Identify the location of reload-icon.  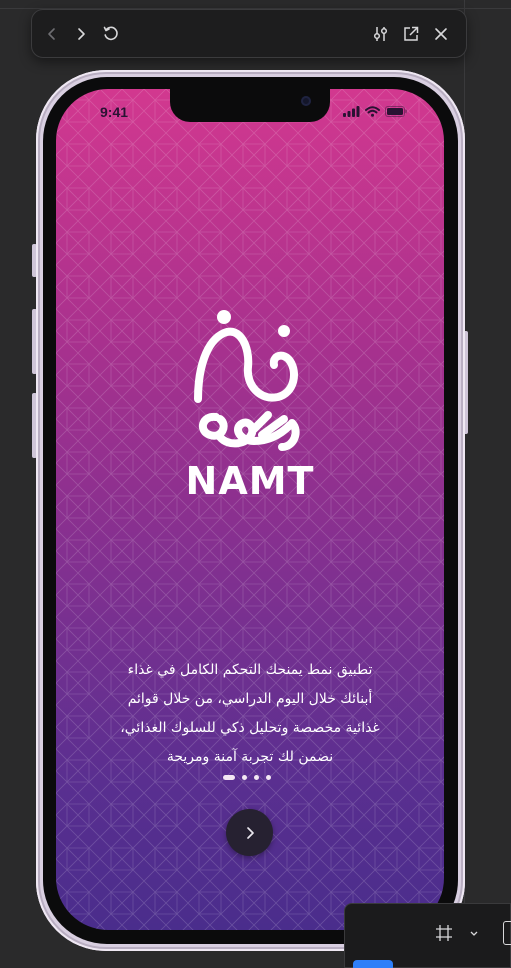
(110, 33).